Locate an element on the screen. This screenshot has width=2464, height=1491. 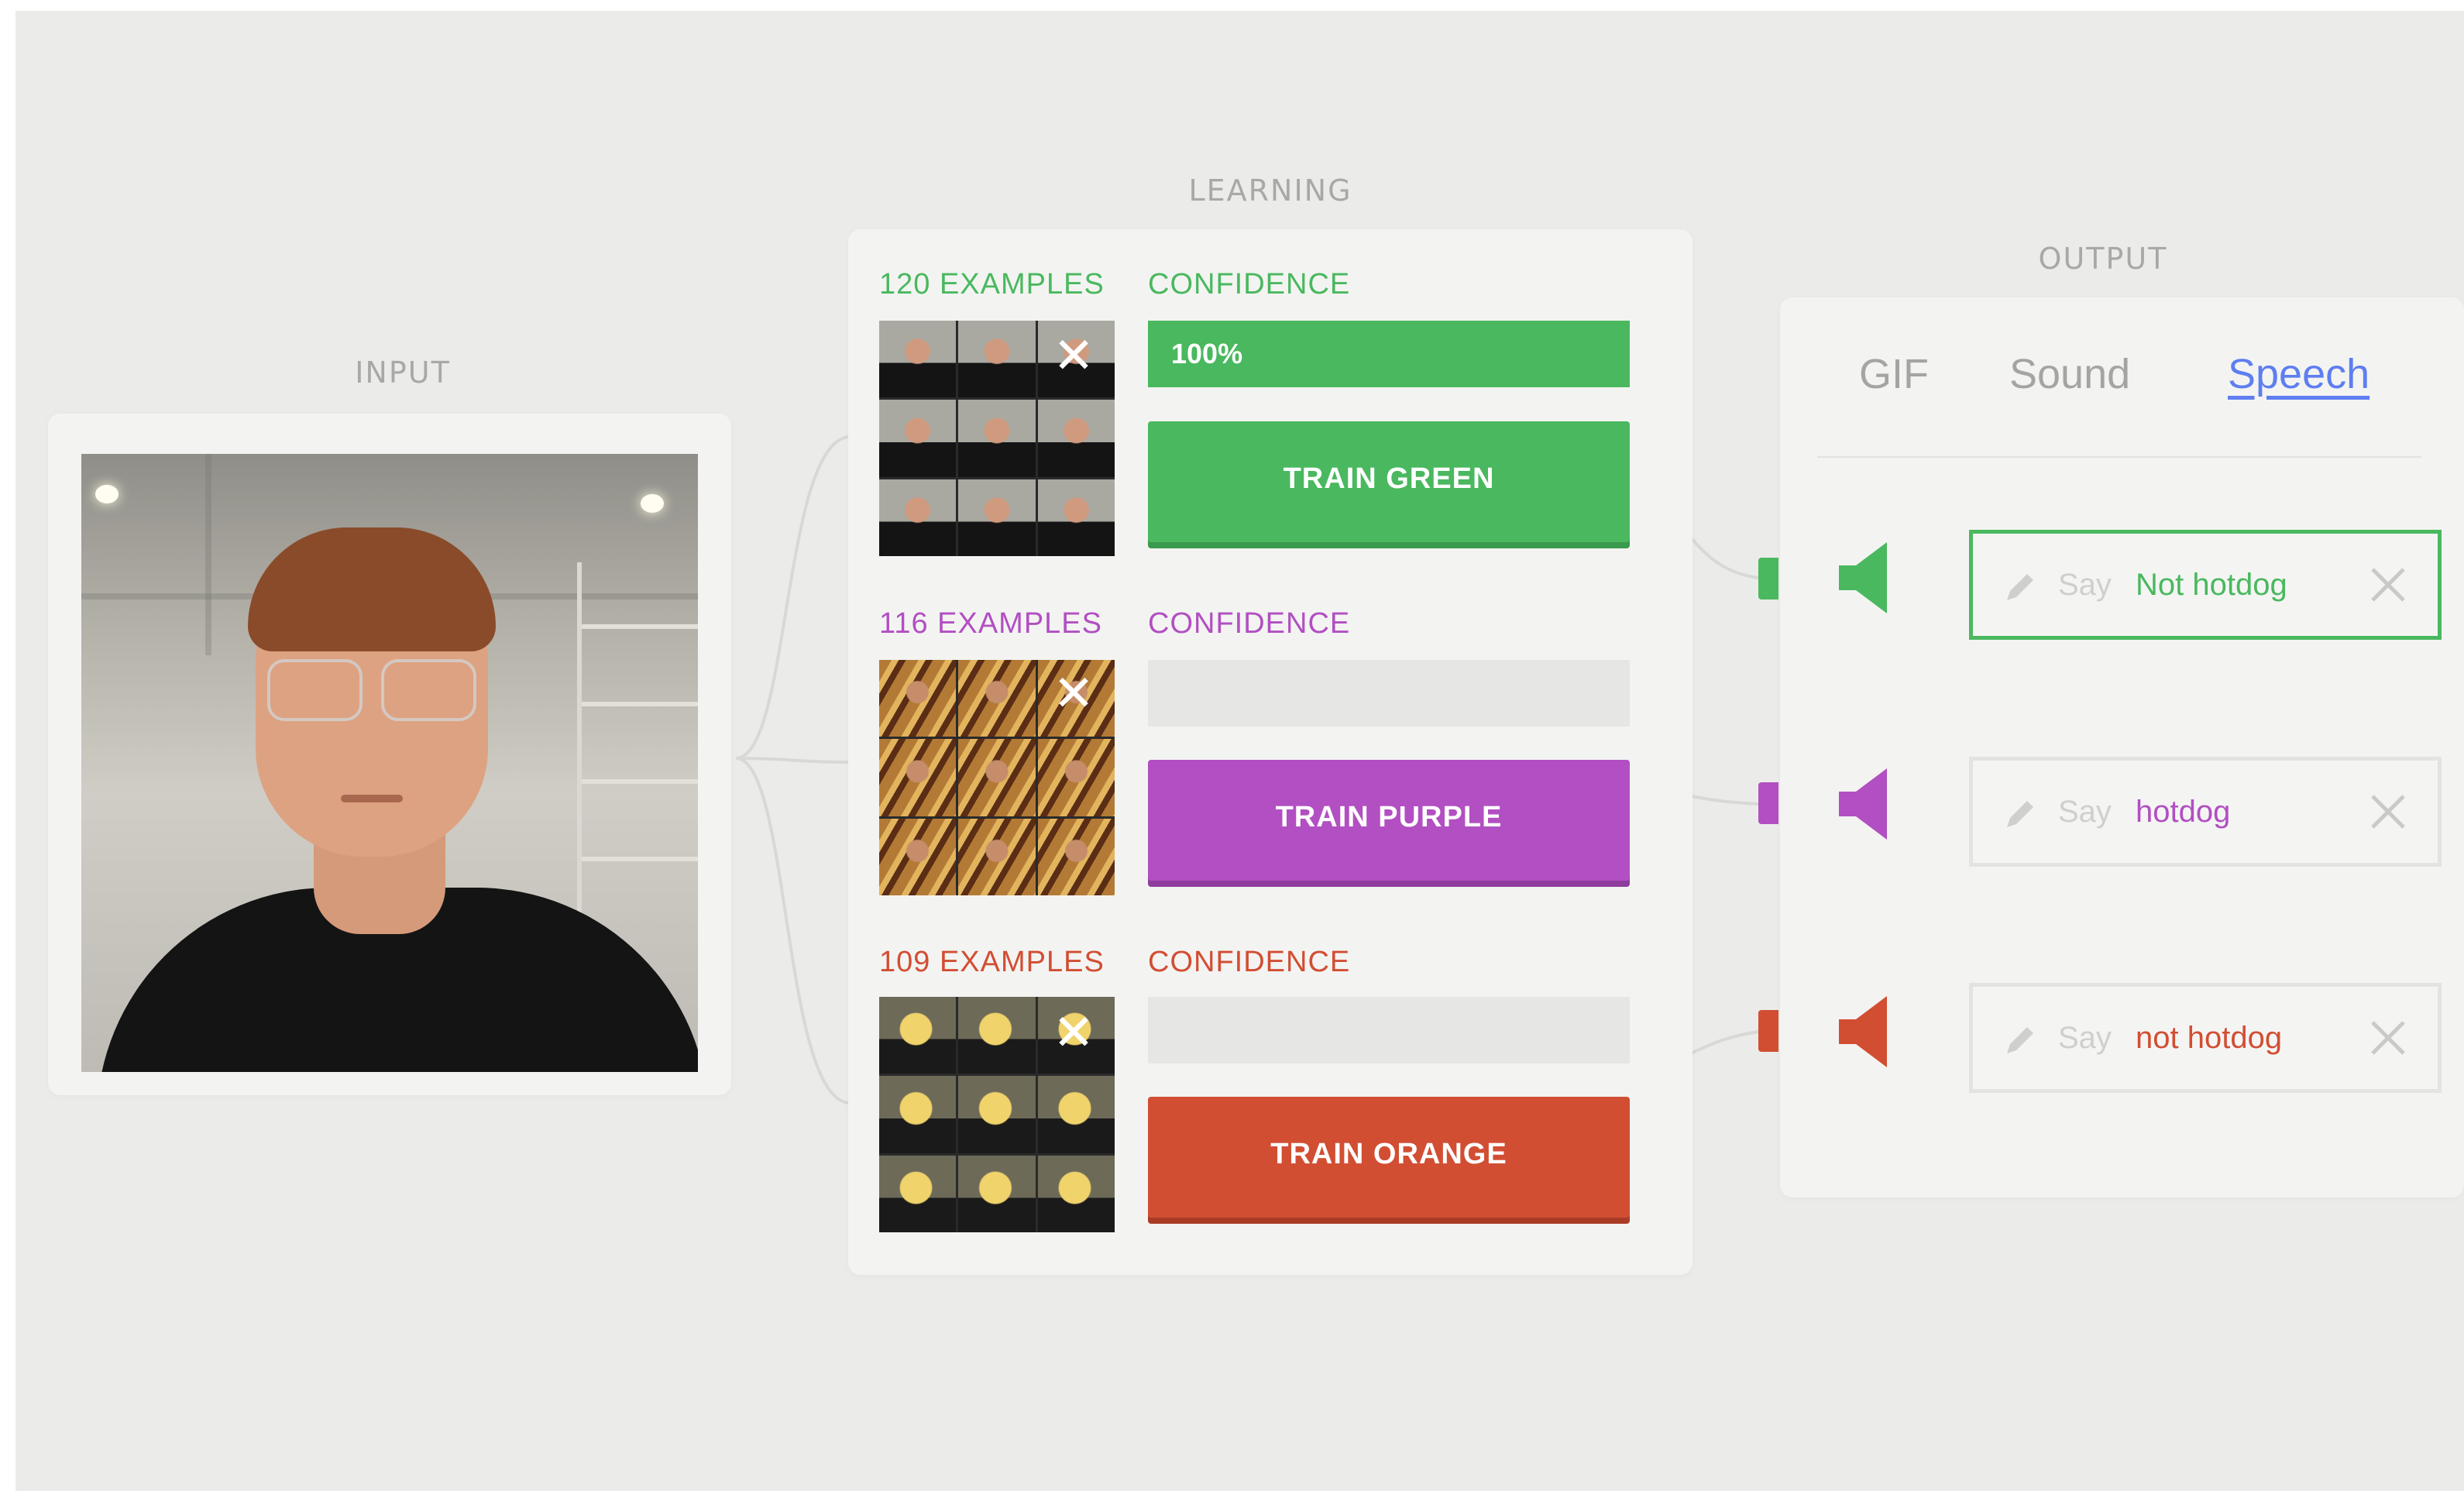
say-value-green: Not hotdog is located at coordinates (2212, 585).